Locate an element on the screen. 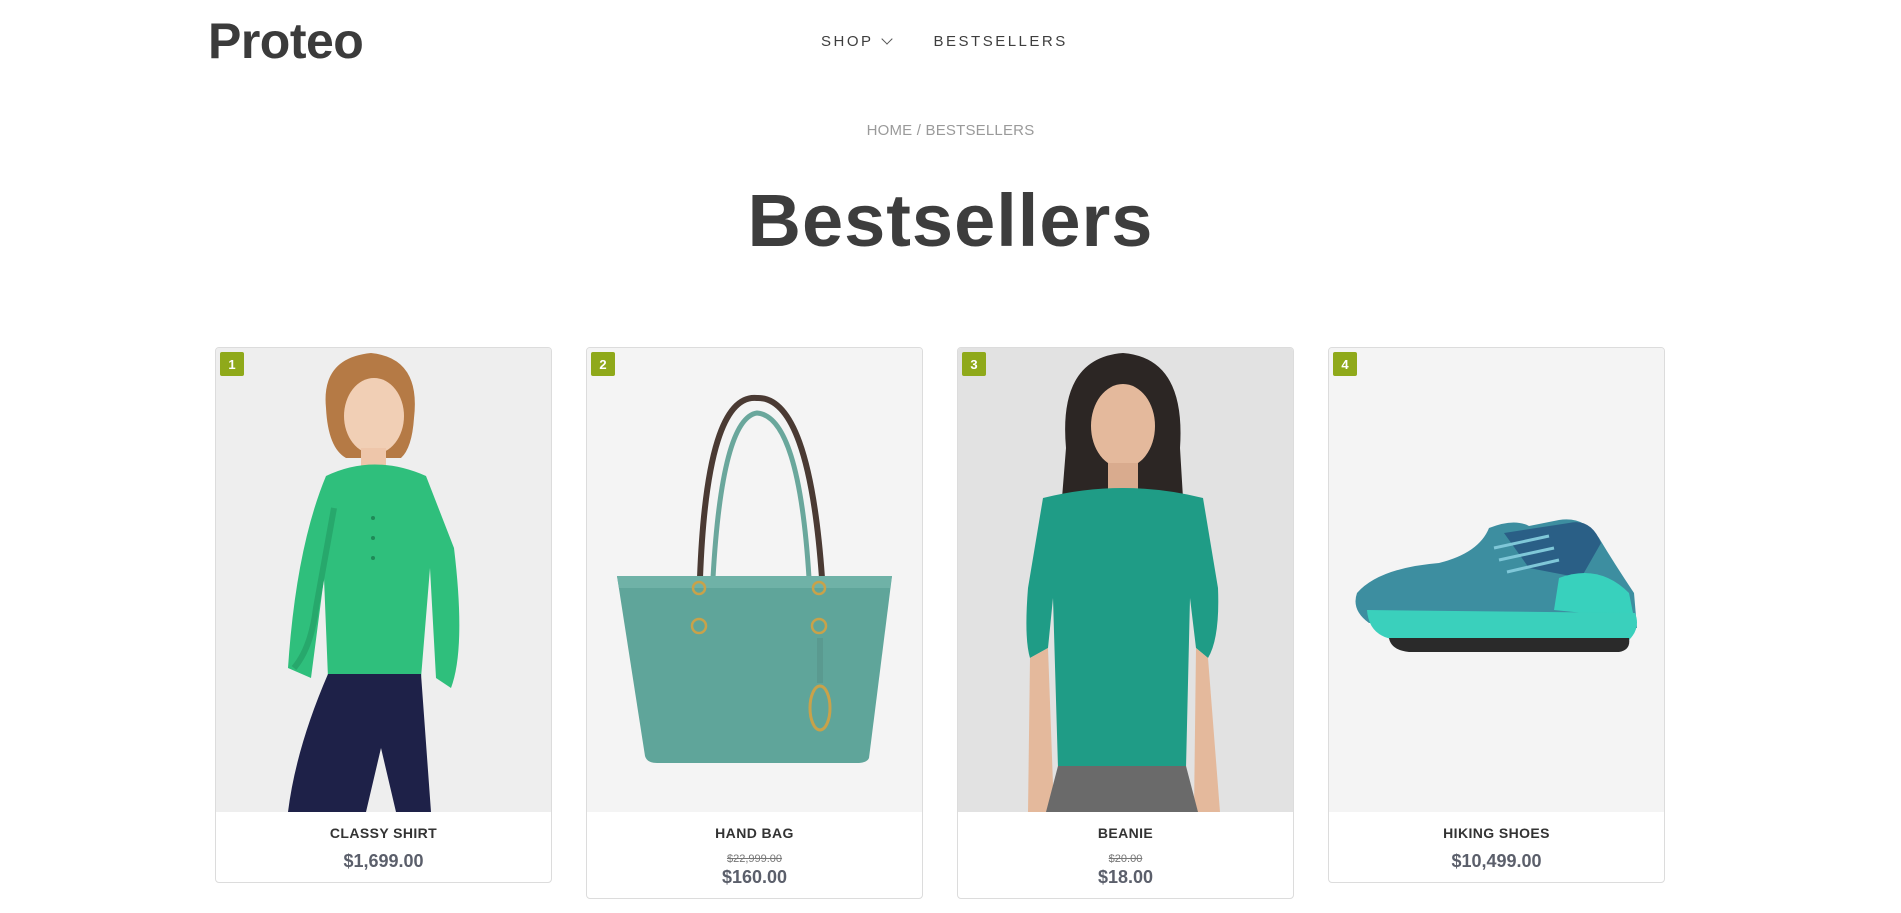  product-image: 3 is located at coordinates (1125, 580).